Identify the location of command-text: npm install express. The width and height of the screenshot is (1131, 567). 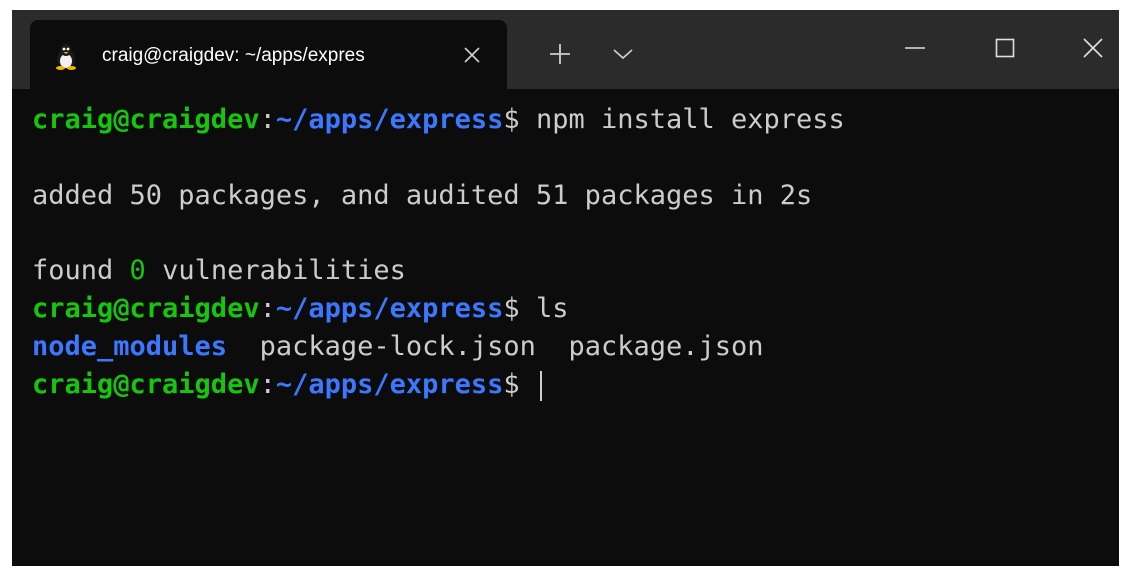
(682, 119).